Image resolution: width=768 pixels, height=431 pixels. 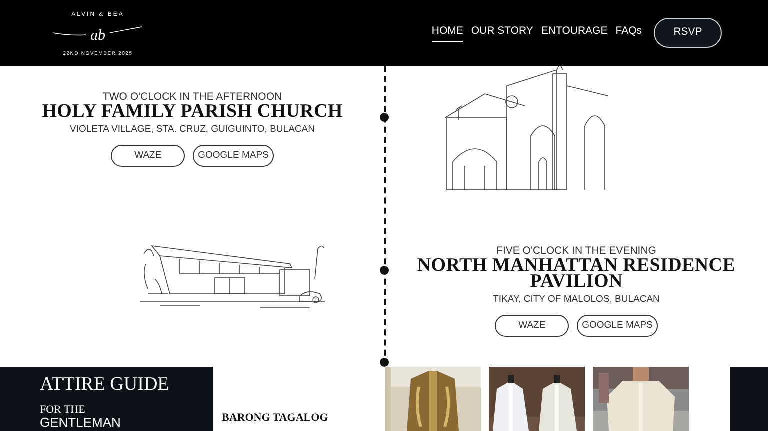 I want to click on venue-address: TIKAY, CITY OF MALOLOS, BULACAN, so click(x=576, y=299).